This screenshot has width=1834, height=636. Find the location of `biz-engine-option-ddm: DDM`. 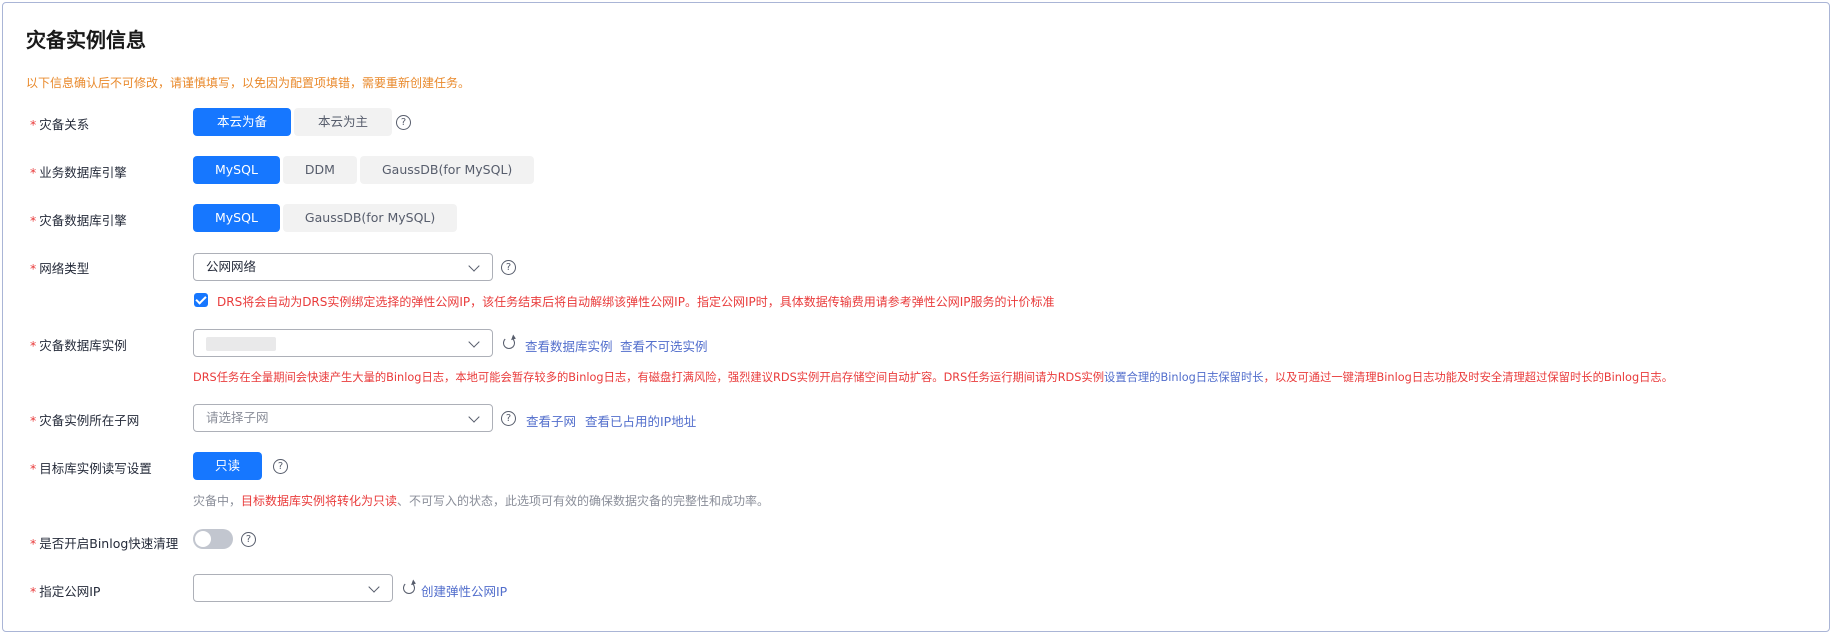

biz-engine-option-ddm: DDM is located at coordinates (319, 170).